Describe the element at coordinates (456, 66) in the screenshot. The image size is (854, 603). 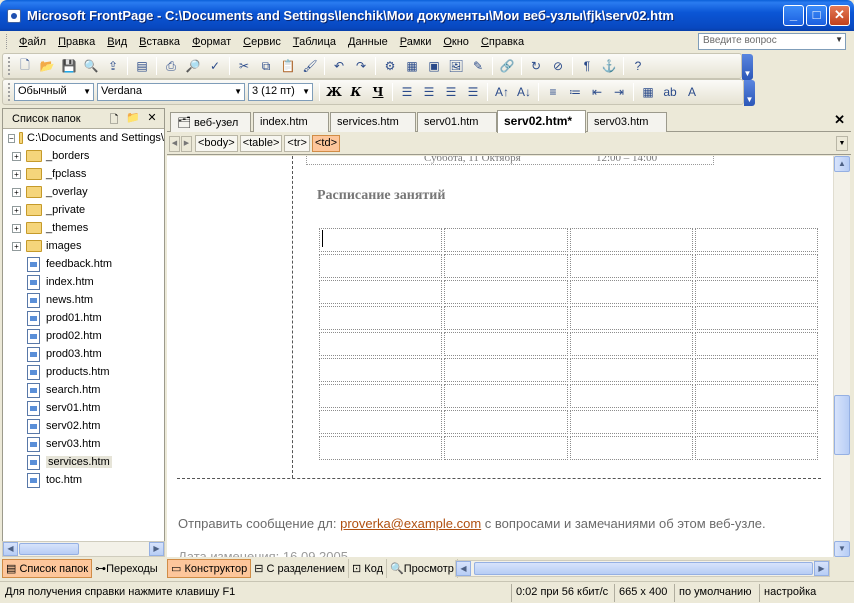
I see `insert-picture-icon: 🖼` at that location.